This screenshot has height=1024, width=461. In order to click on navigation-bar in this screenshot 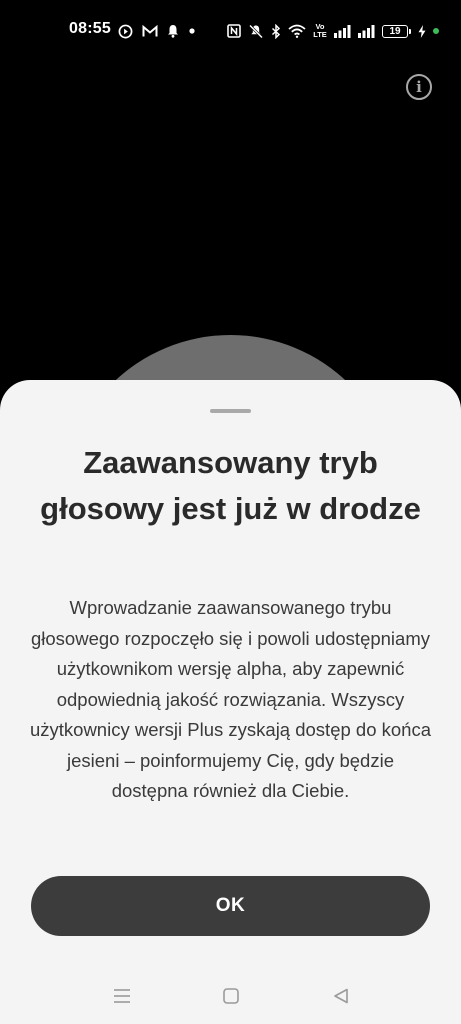, I will do `click(230, 989)`.